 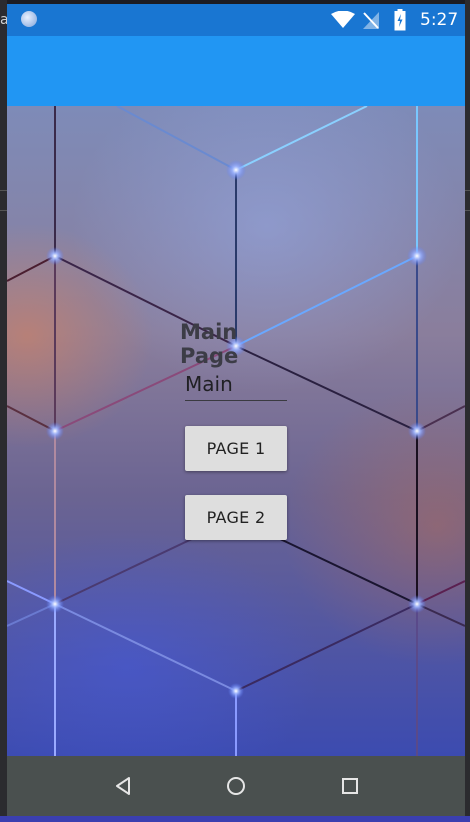 I want to click on notification-dot-icon, so click(x=29, y=19).